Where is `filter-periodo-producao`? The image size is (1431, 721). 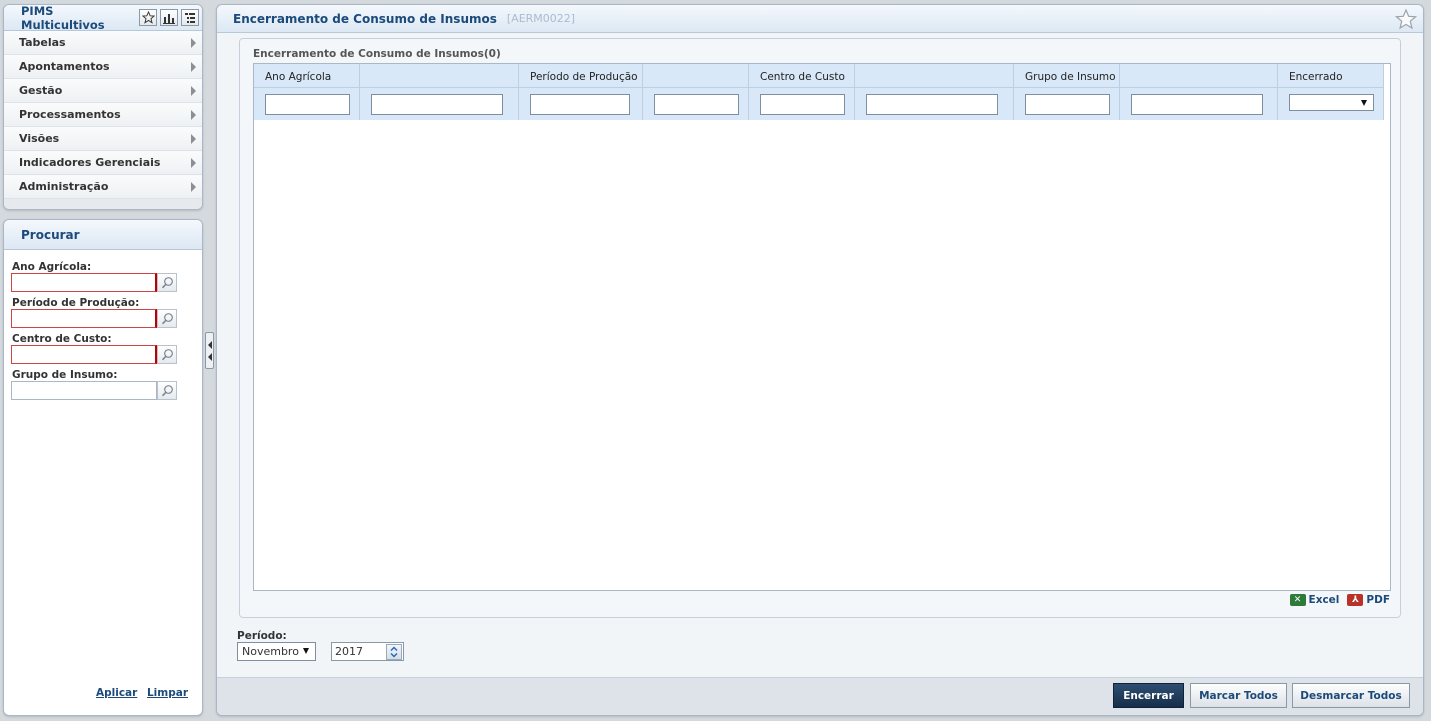
filter-periodo-producao is located at coordinates (580, 104).